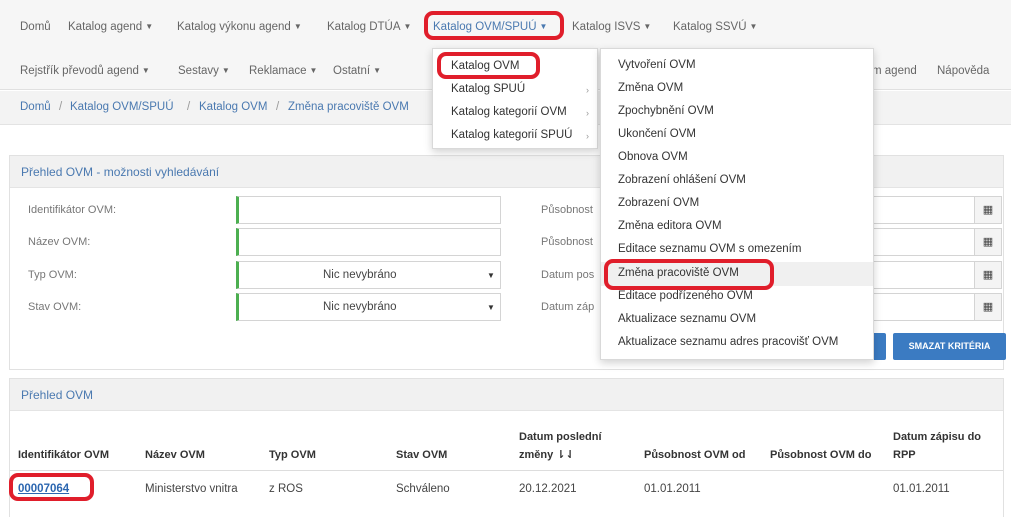 The image size is (1011, 517). I want to click on menu-zobrazeni-ohlaseni-ovm: Zobrazení ohlášení OVM, so click(682, 180).